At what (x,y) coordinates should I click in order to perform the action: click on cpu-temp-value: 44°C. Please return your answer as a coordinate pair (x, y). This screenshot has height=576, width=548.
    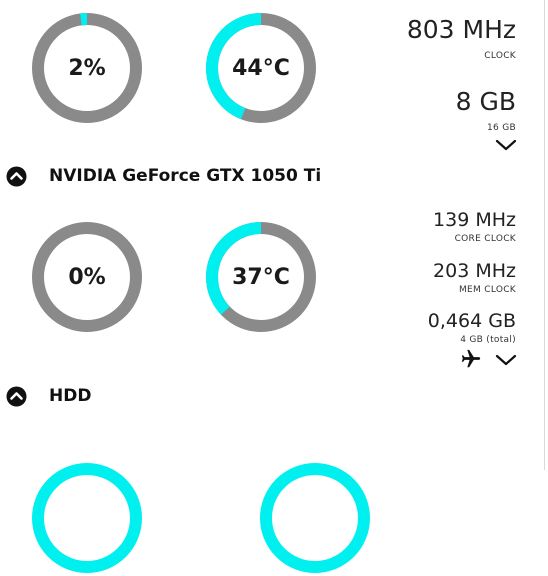
    Looking at the image, I should click on (261, 68).